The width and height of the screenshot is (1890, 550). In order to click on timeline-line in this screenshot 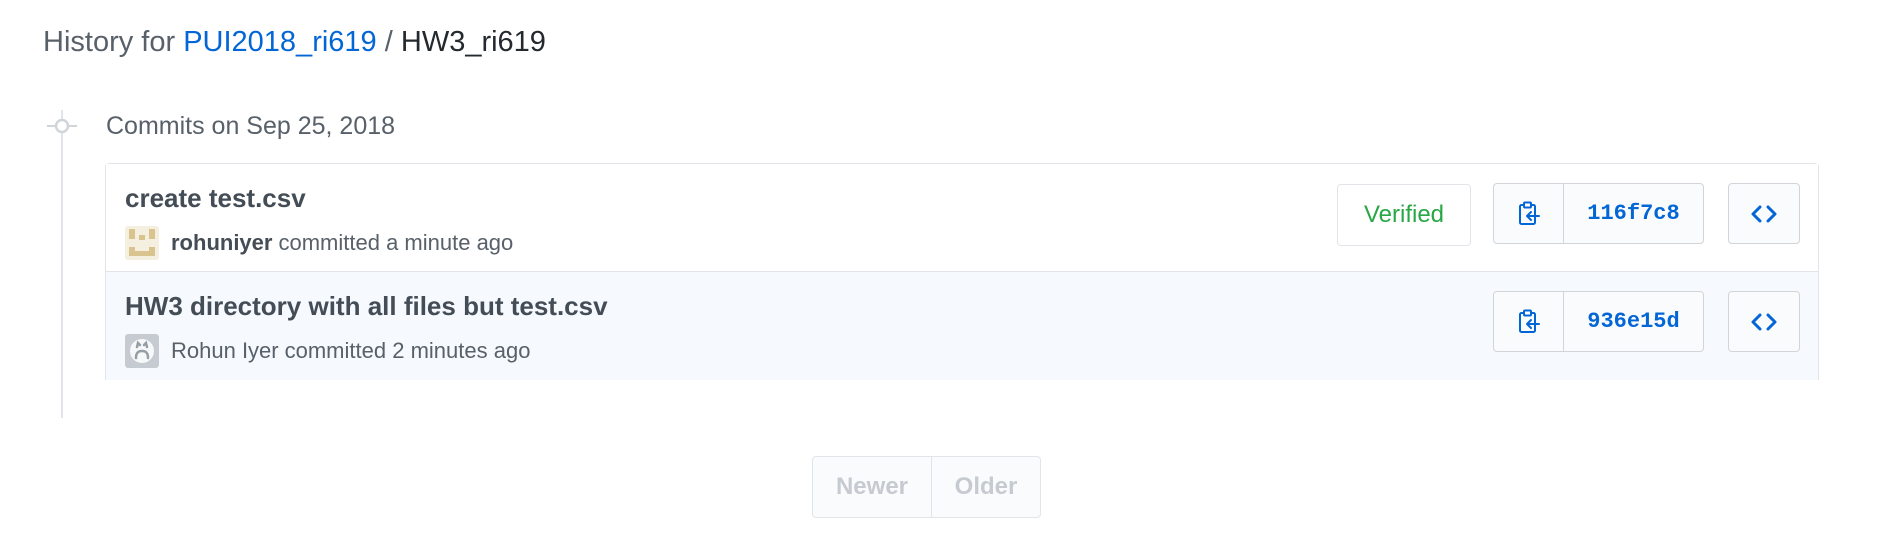, I will do `click(62, 264)`.